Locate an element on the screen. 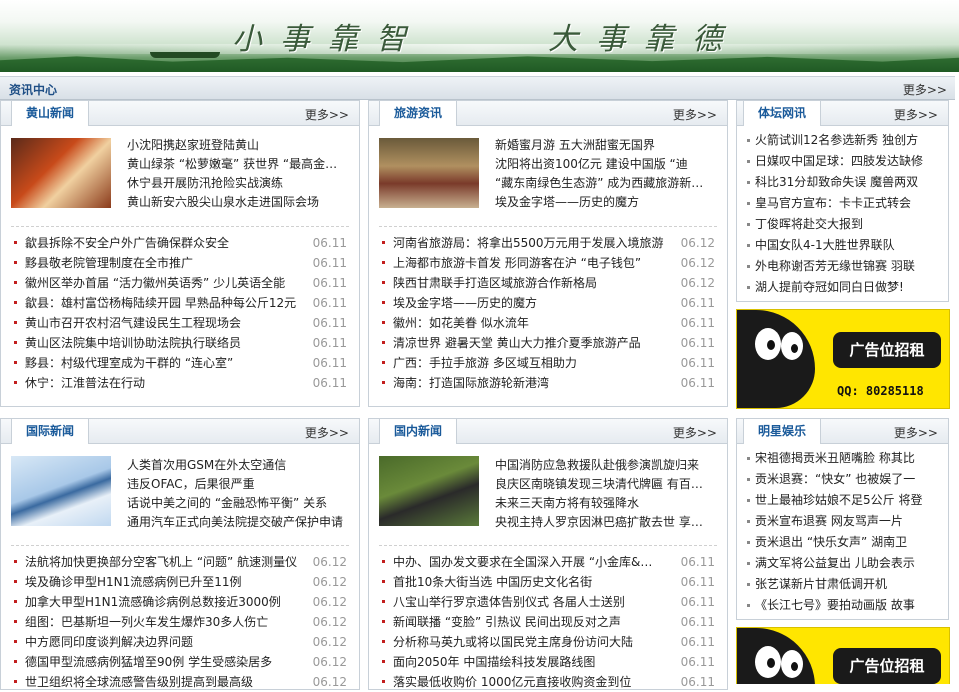 Image resolution: width=959 pixels, height=692 pixels. section-more-link: 更多>> is located at coordinates (925, 89).